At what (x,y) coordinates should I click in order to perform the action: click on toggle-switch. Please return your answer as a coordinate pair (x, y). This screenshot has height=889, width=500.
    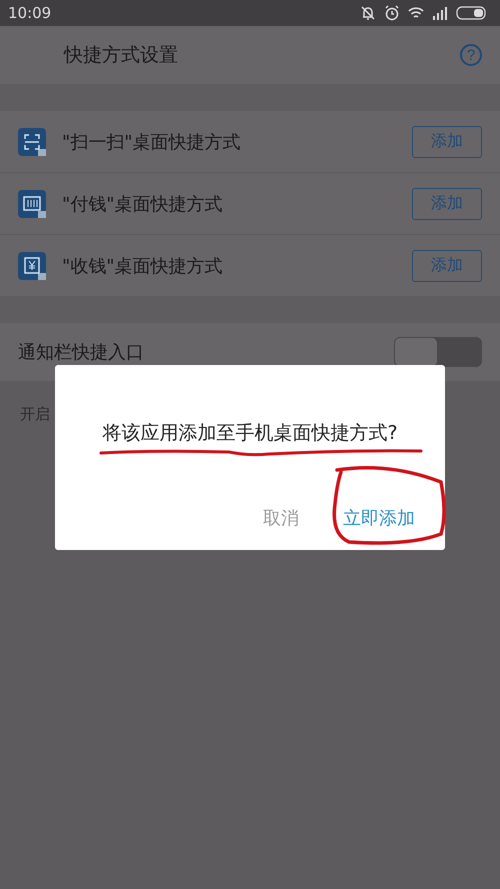
    Looking at the image, I should click on (438, 352).